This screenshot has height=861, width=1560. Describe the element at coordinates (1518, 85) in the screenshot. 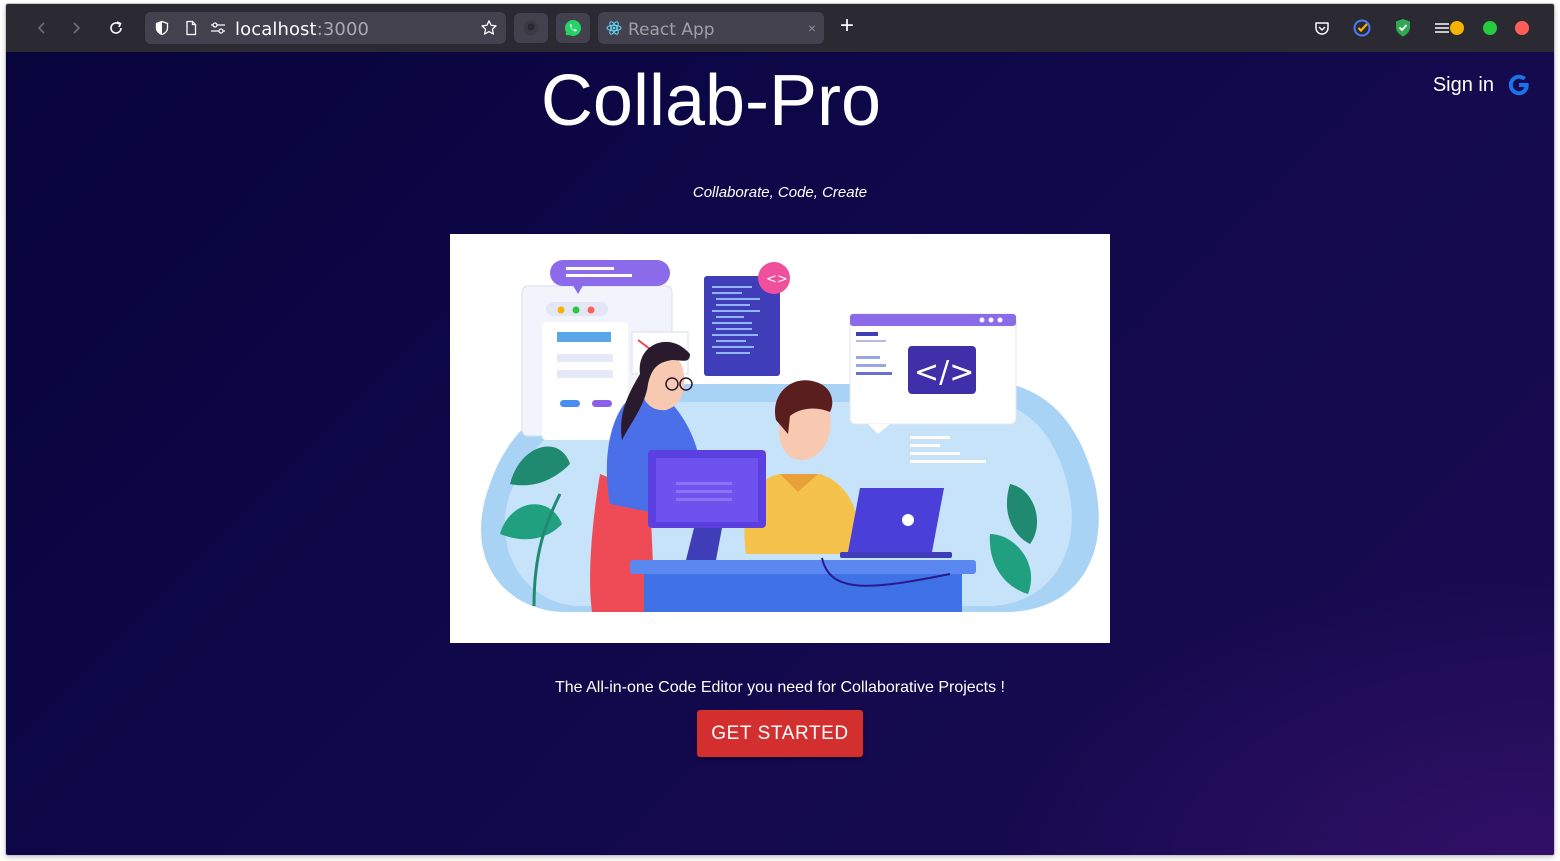

I see `google-icon` at that location.